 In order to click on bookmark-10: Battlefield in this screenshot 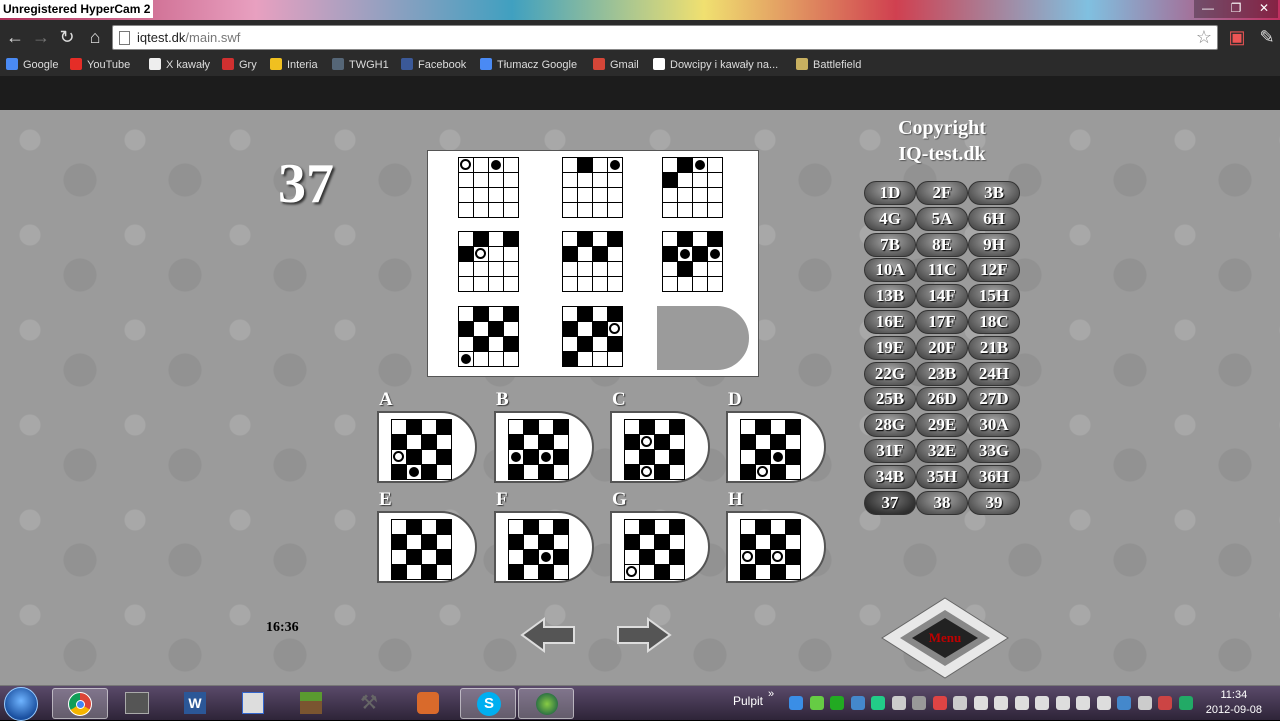, I will do `click(828, 65)`.